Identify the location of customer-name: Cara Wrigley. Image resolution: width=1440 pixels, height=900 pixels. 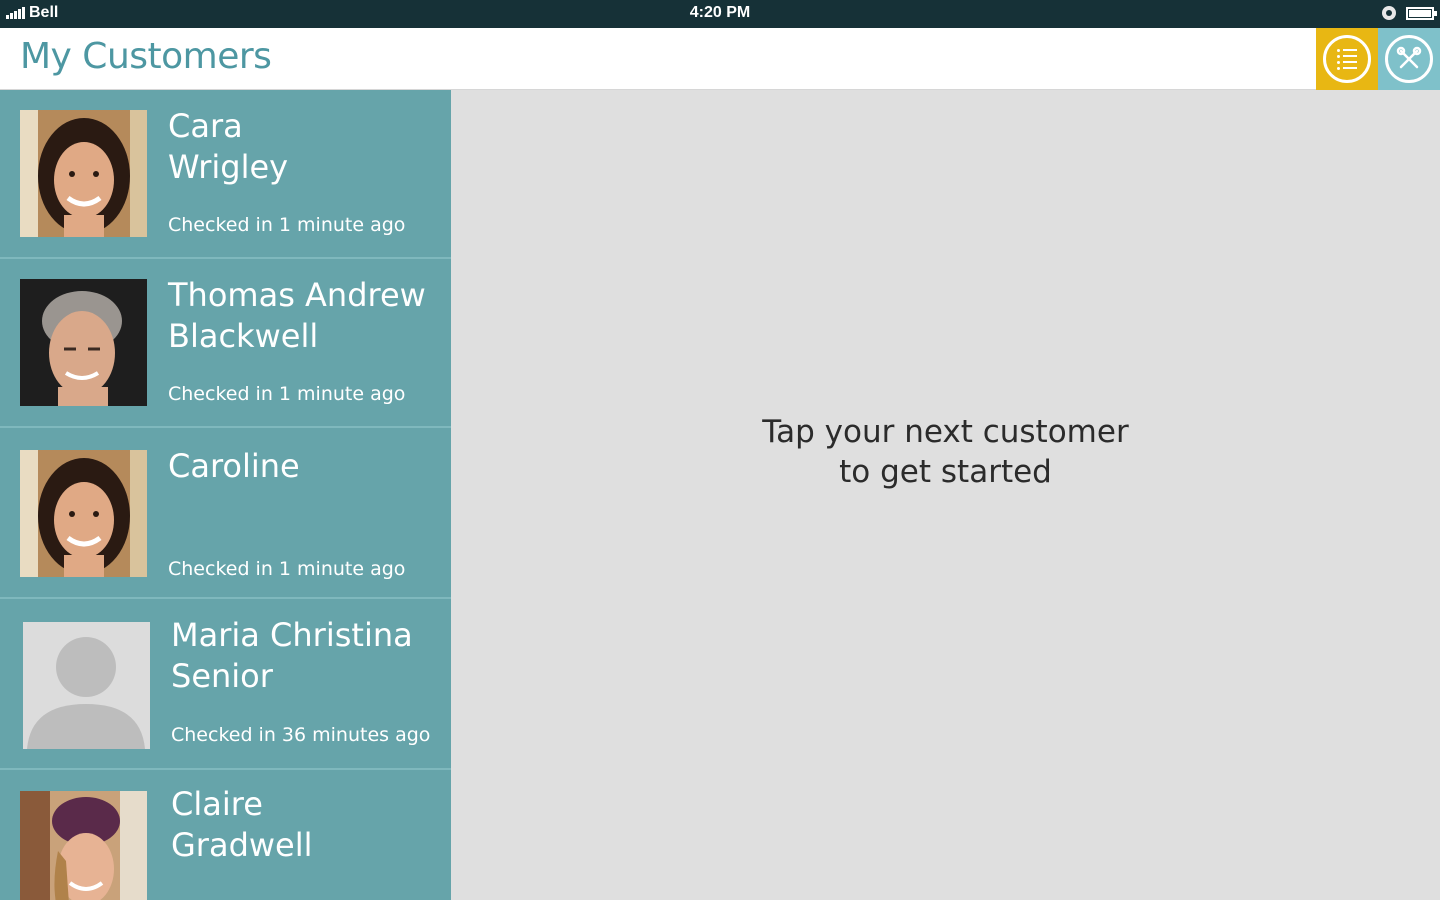
(228, 146).